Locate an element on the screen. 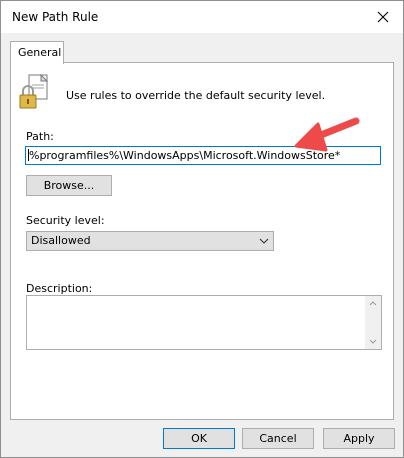  lock-icon is located at coordinates (34, 91).